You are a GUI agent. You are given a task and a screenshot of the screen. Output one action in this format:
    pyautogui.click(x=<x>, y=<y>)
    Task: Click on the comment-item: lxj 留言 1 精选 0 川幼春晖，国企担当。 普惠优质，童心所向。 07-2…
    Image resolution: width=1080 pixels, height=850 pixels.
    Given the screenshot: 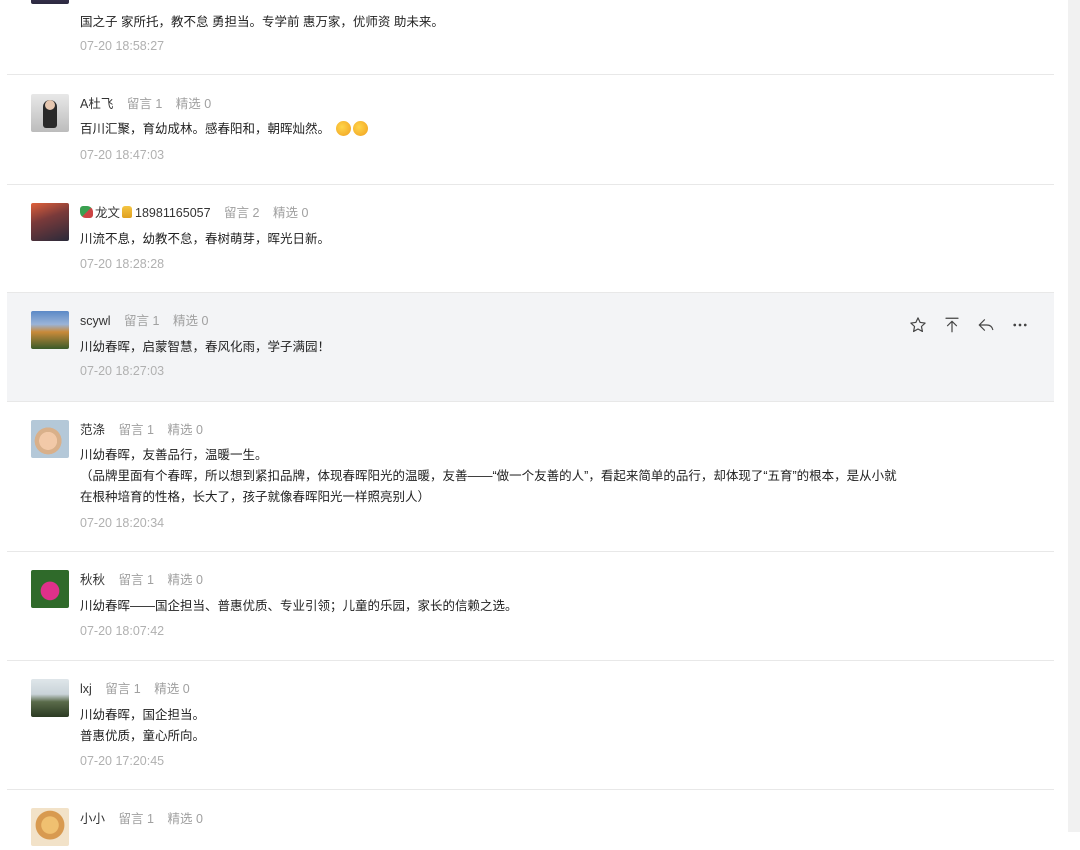 What is the action you would take?
    pyautogui.click(x=530, y=725)
    